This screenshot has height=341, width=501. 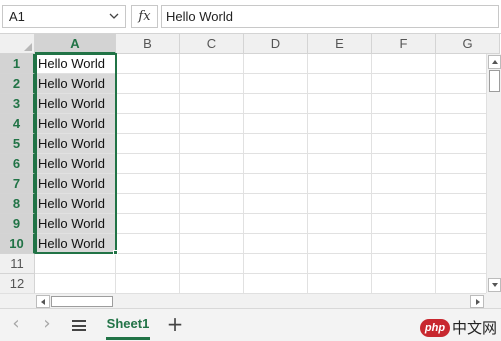 What do you see at coordinates (17, 204) in the screenshot?
I see `row-header-8: 8` at bounding box center [17, 204].